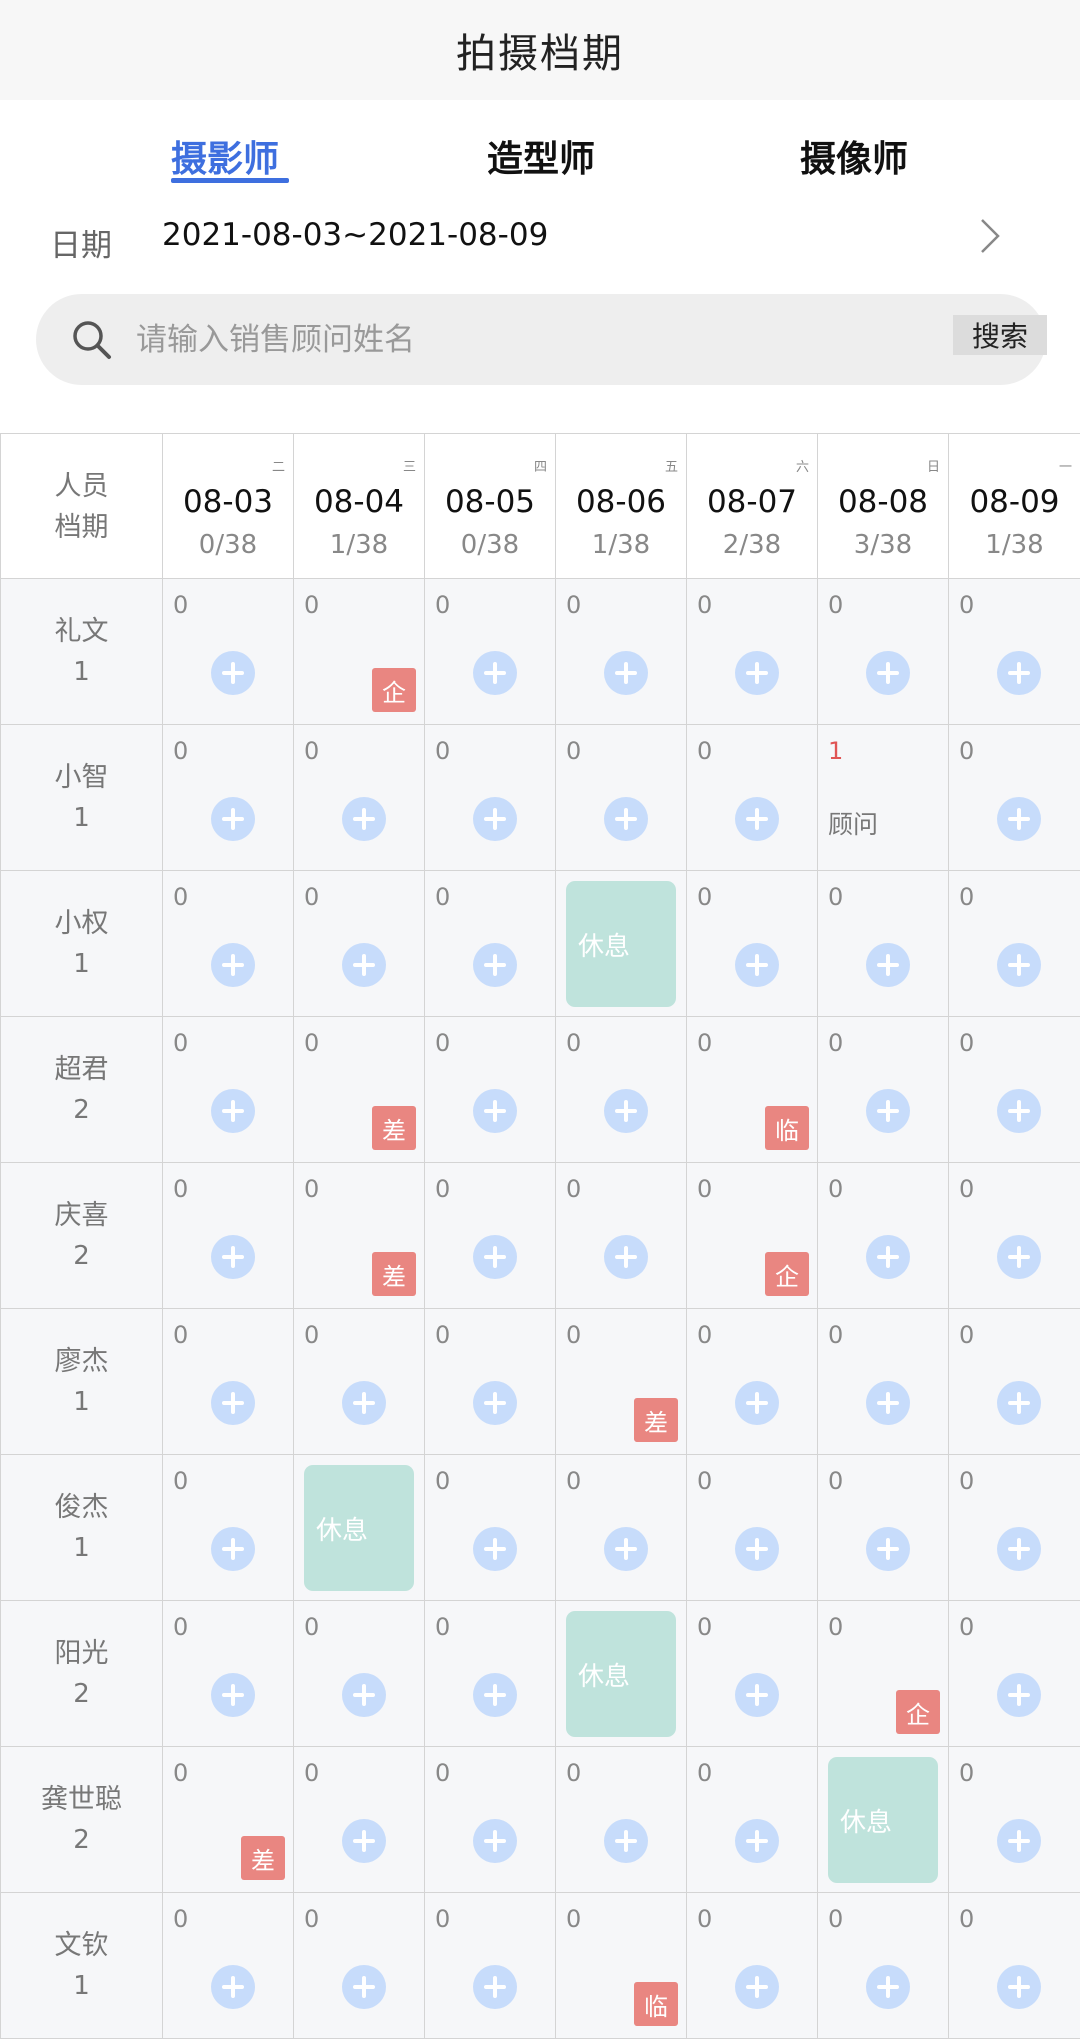 The image size is (1080, 2039). I want to click on tab-photographer: 摄影师, so click(225, 156).